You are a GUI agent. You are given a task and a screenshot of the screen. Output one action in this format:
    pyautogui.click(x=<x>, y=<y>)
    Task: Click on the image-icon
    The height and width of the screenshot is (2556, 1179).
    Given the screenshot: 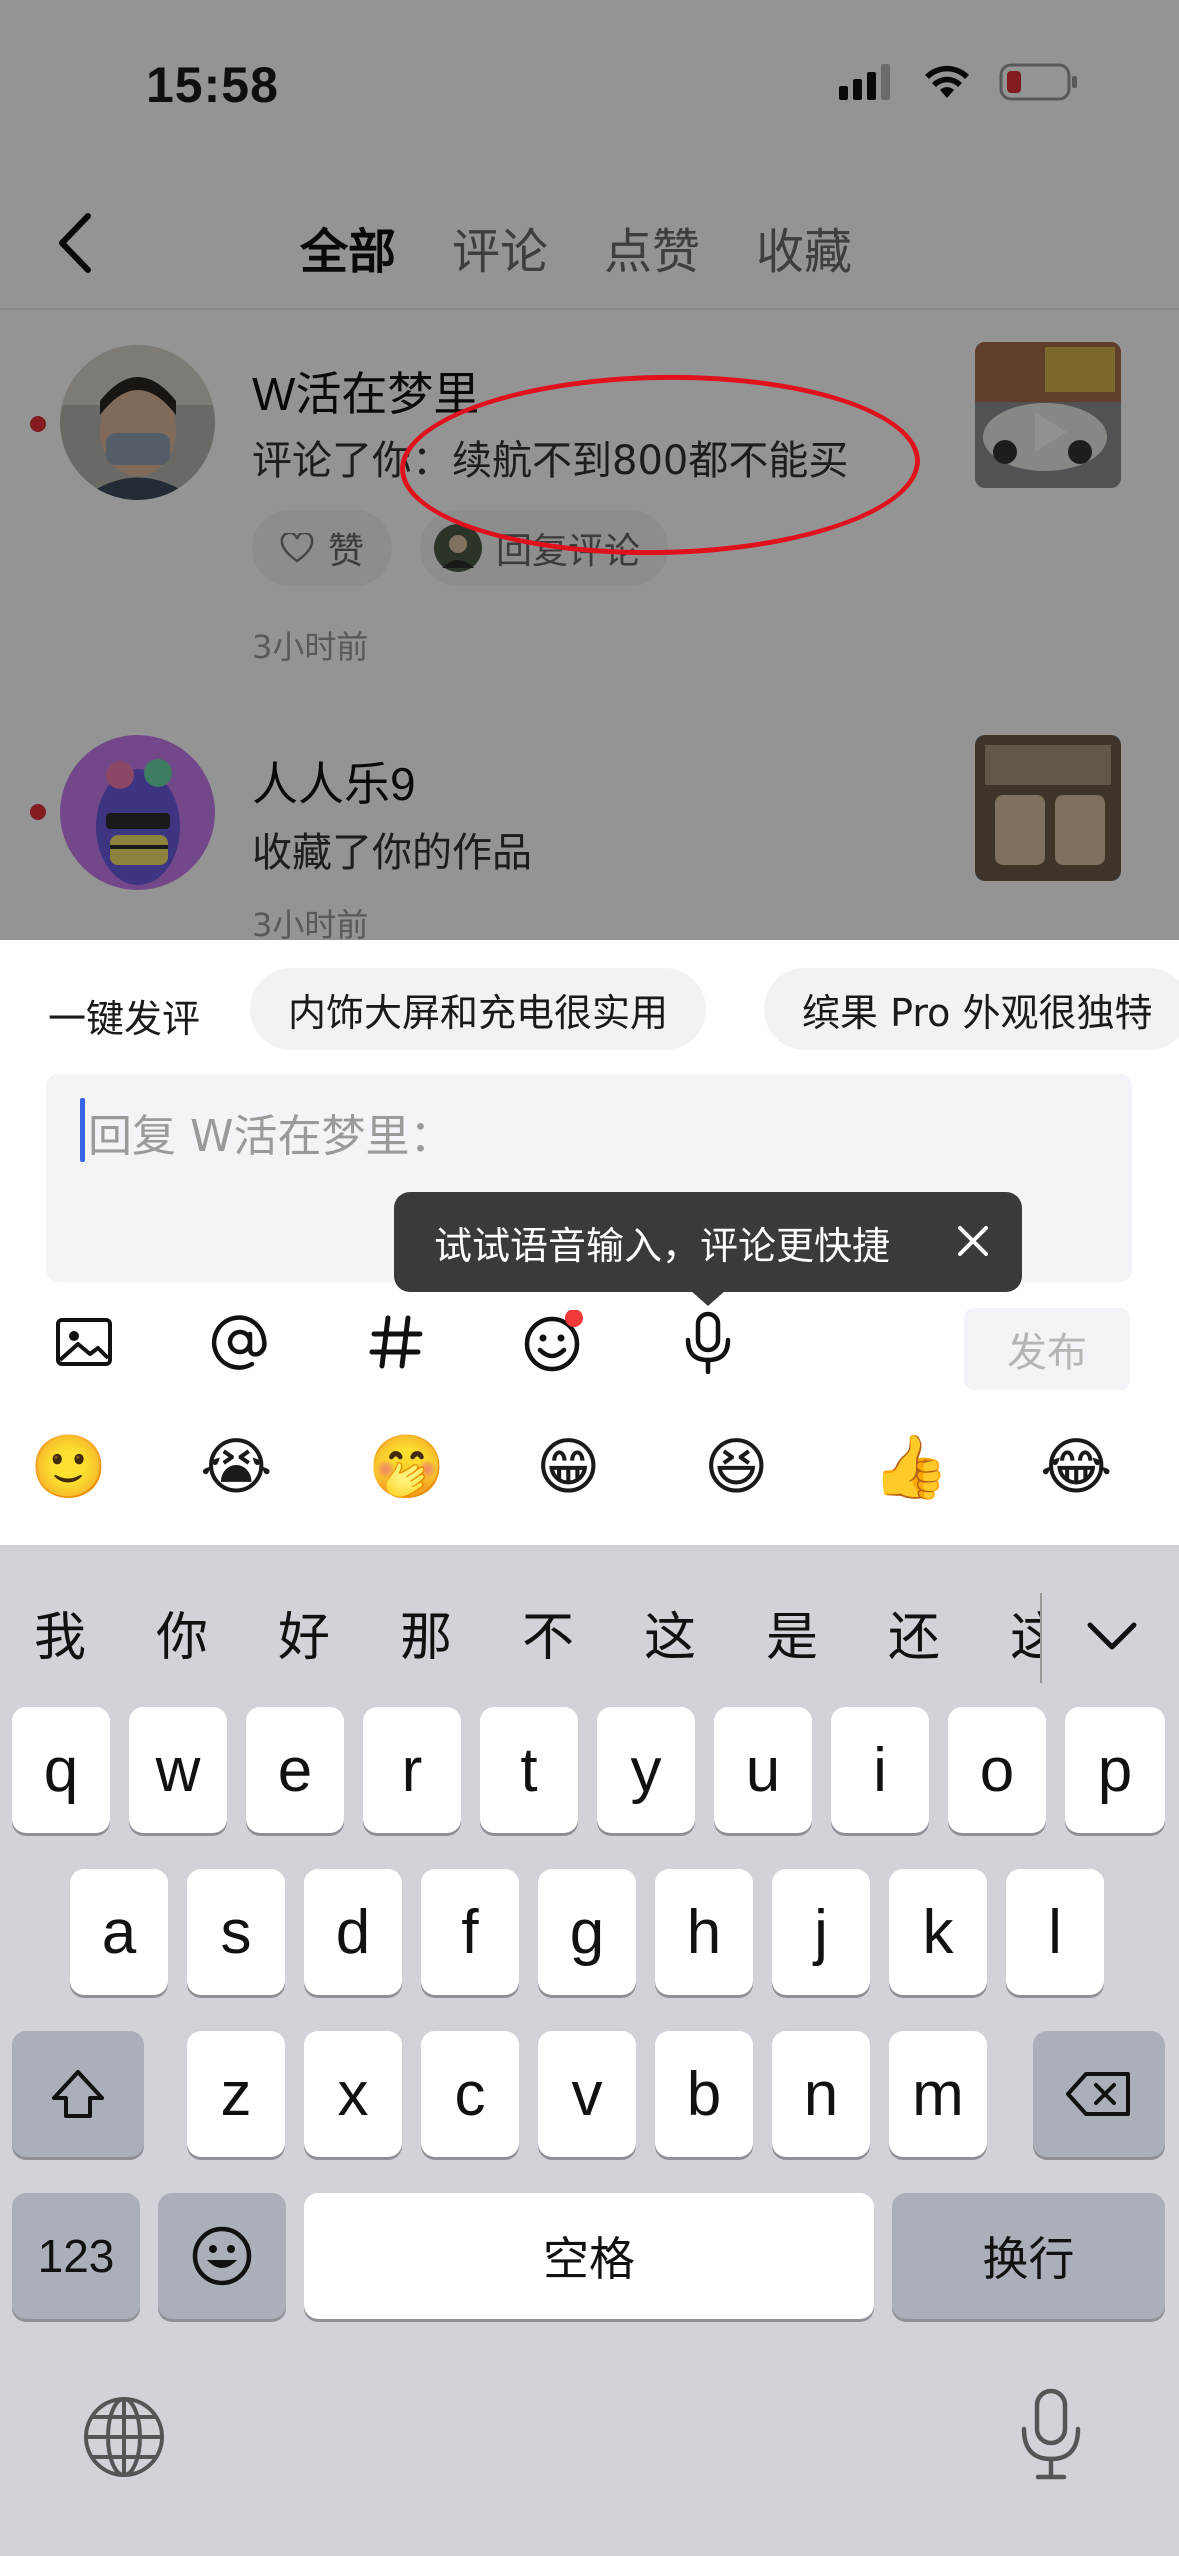 What is the action you would take?
    pyautogui.click(x=84, y=1342)
    